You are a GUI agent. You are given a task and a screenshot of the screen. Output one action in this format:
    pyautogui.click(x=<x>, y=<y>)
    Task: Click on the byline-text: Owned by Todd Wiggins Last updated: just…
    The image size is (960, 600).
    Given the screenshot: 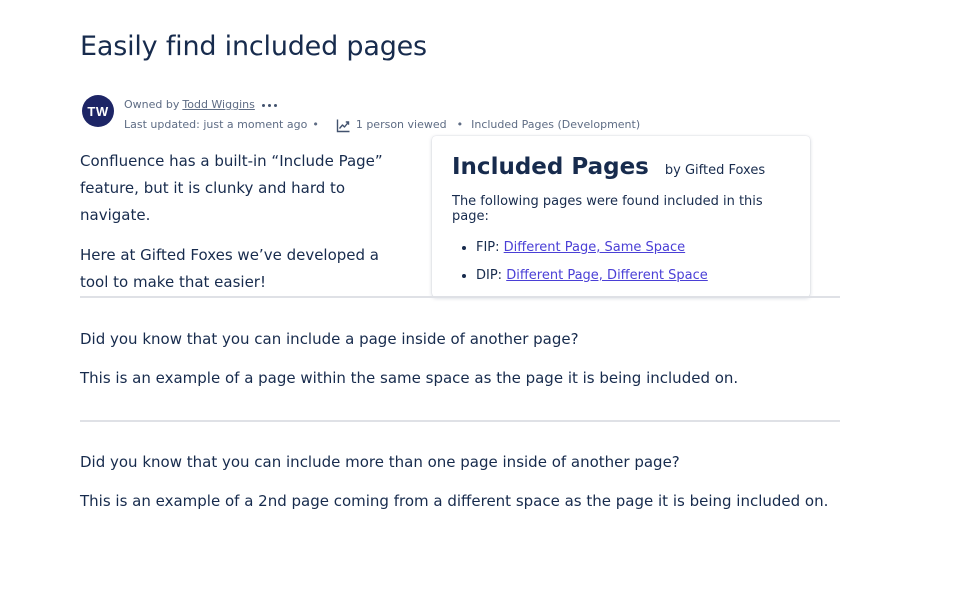 What is the action you would take?
    pyautogui.click(x=382, y=115)
    